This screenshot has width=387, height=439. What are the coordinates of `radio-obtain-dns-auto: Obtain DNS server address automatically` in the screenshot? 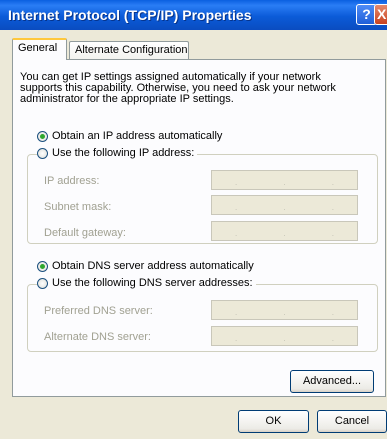 It's located at (145, 266).